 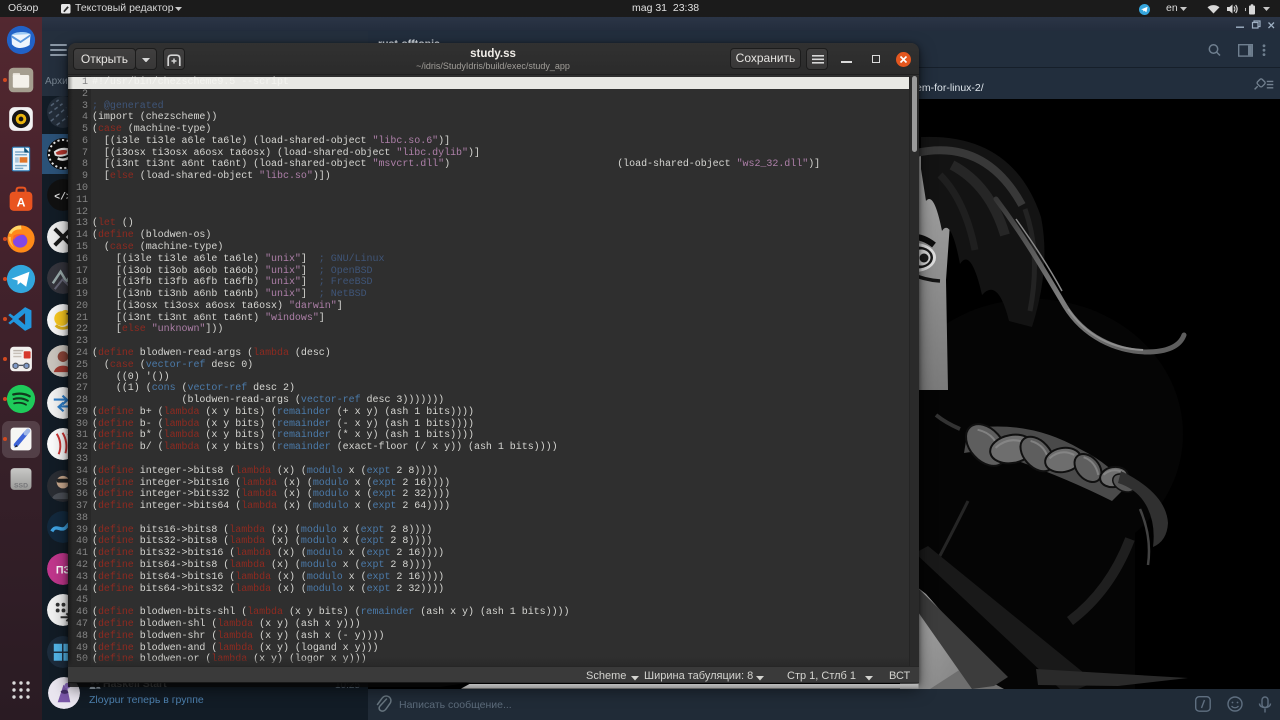 What do you see at coordinates (21, 203) in the screenshot?
I see `svg-text: A` at bounding box center [21, 203].